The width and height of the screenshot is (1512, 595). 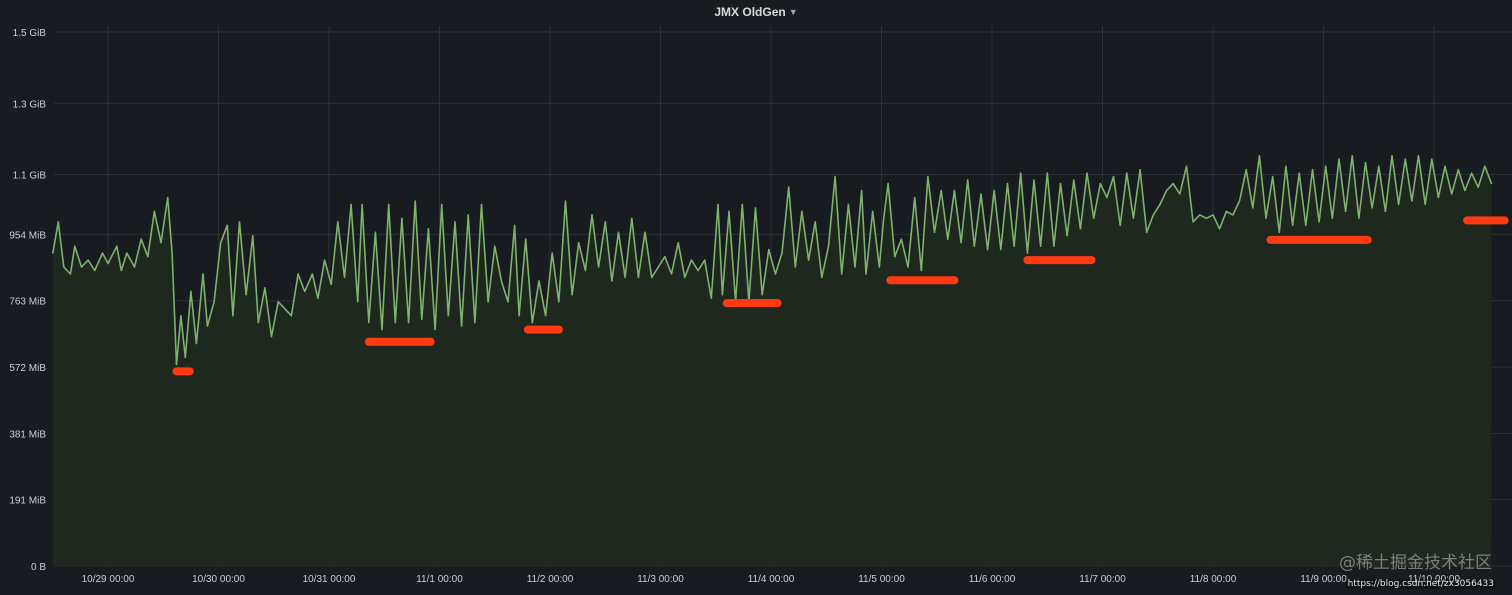 I want to click on y-tick-label: 381 MiB, so click(x=27, y=435).